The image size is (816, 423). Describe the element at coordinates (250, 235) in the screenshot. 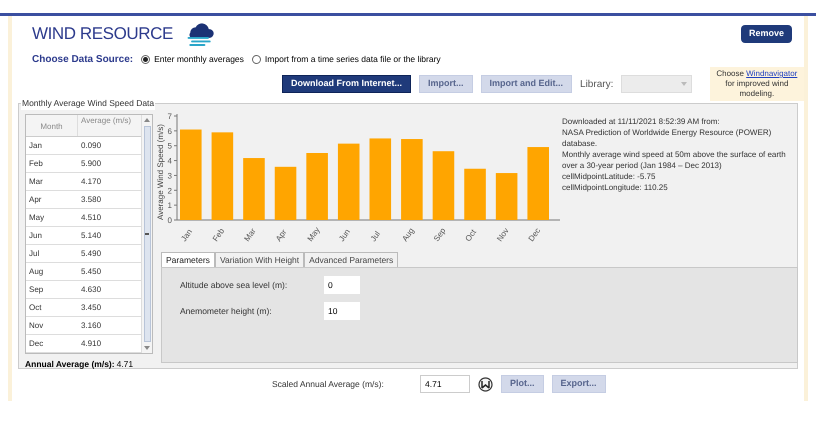

I see `axis-label: Mar` at that location.